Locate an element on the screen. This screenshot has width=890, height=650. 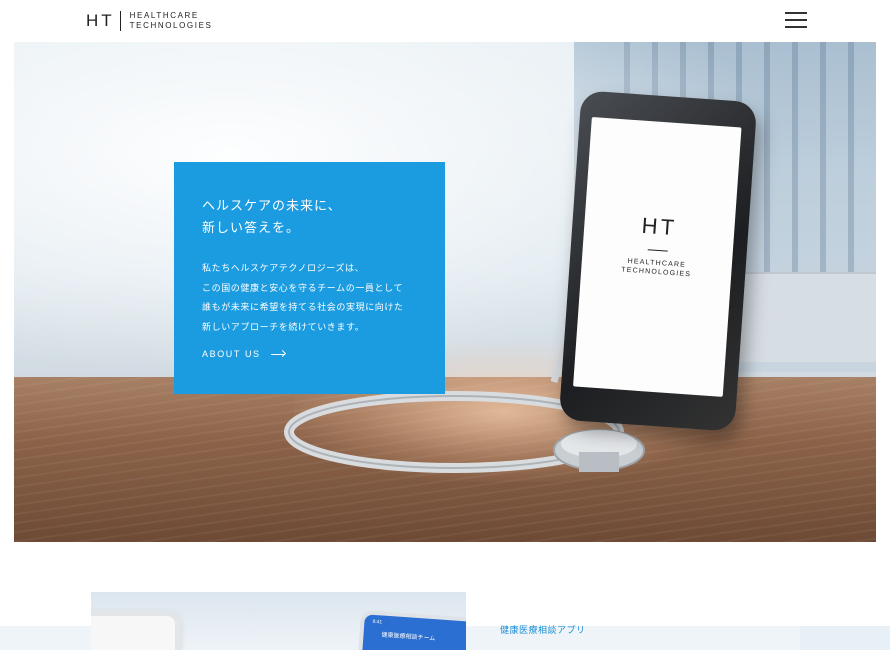
hero-description-line: 私たちヘルスケアテクノロジーズは、 is located at coordinates (283, 269).